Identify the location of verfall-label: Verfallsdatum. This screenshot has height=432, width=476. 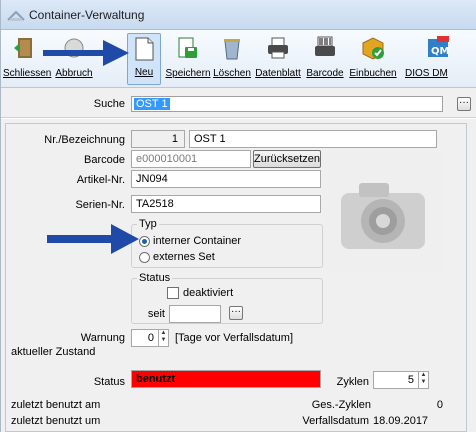
(335, 421).